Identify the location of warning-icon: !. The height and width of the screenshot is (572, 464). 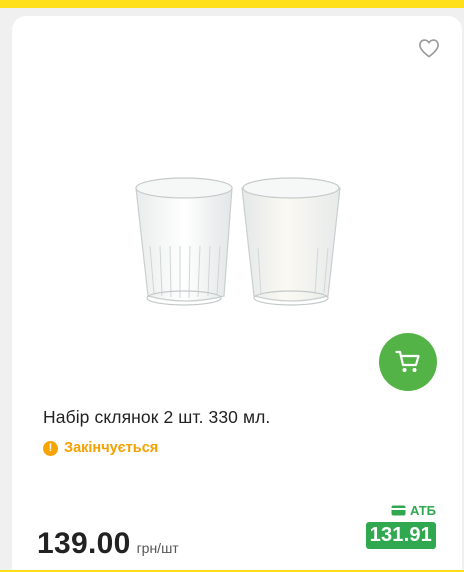
(50, 448).